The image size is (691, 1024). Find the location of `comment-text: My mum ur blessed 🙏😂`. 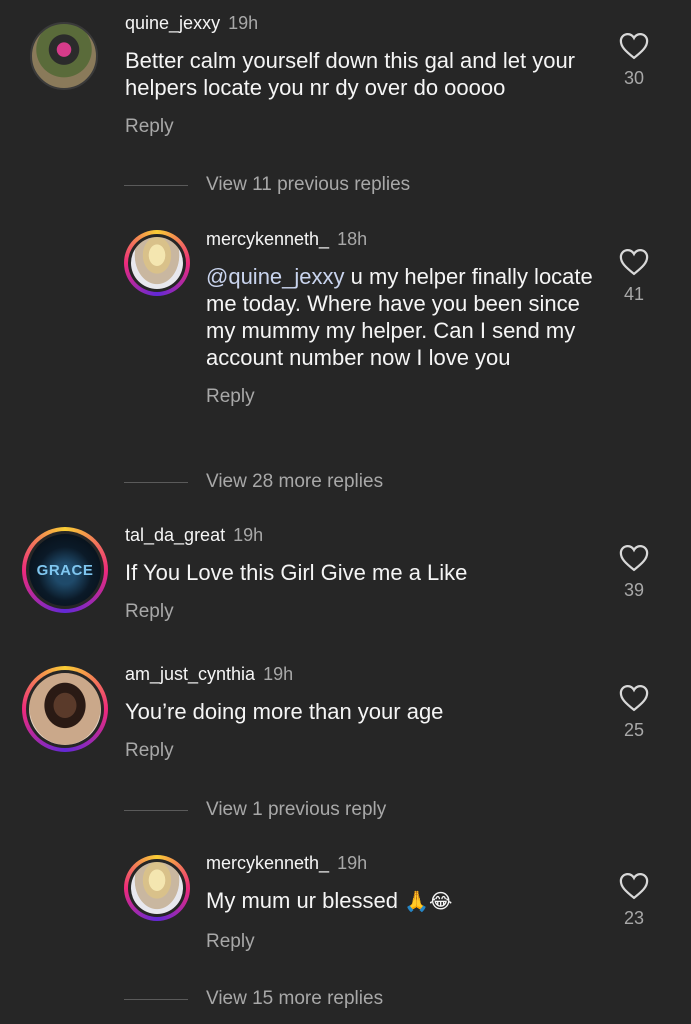

comment-text: My mum ur blessed 🙏😂 is located at coordinates (401, 901).